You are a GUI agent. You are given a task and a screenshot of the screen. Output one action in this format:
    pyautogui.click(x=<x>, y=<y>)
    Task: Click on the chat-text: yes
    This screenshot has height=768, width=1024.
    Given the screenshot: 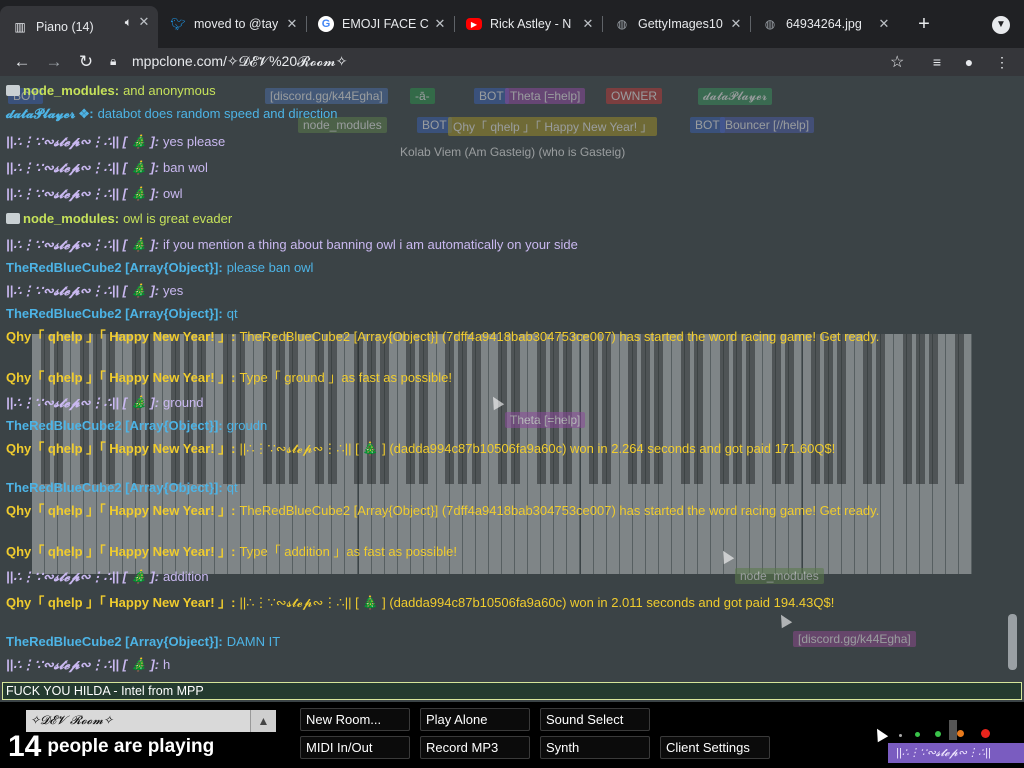 What is the action you would take?
    pyautogui.click(x=173, y=290)
    